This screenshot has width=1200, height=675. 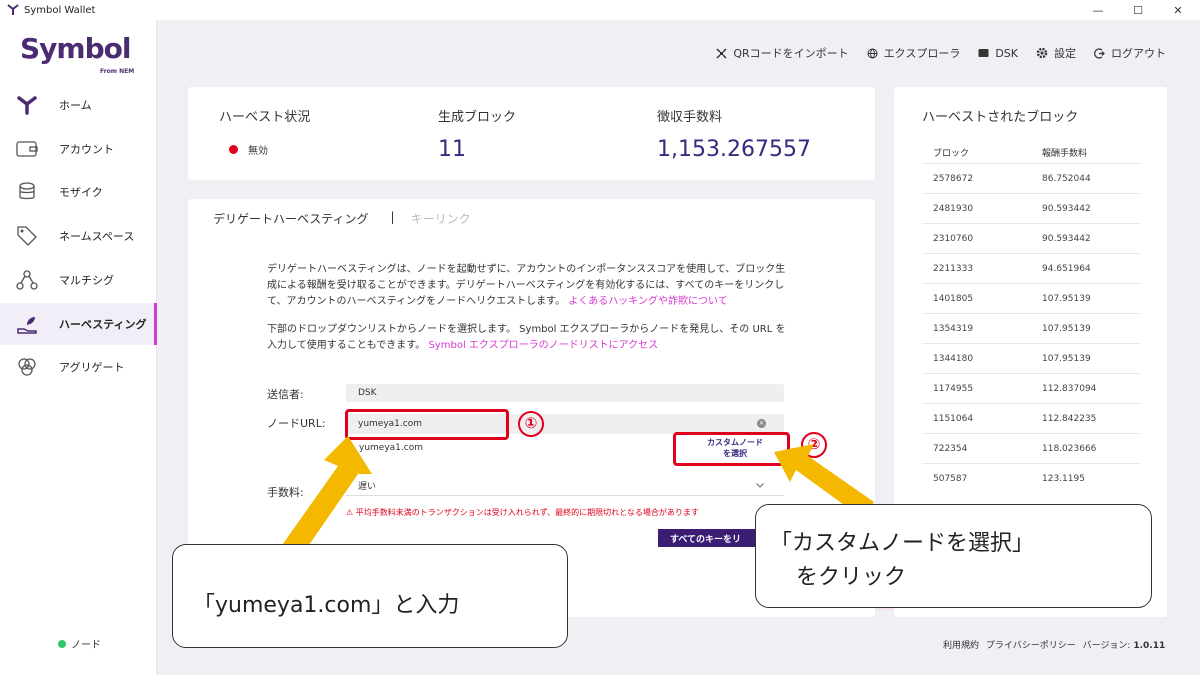 I want to click on footer: 利用規約 プライバシーポリシー バージョン: 1.0.11, so click(x=1054, y=644).